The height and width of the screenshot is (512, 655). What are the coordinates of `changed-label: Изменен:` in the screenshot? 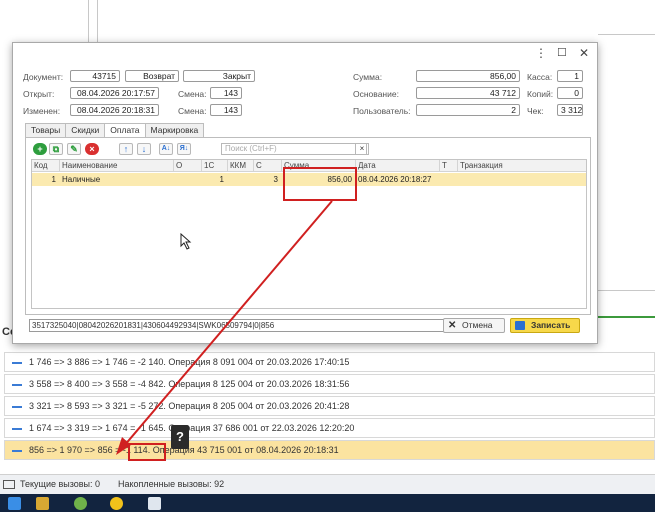 It's located at (42, 111).